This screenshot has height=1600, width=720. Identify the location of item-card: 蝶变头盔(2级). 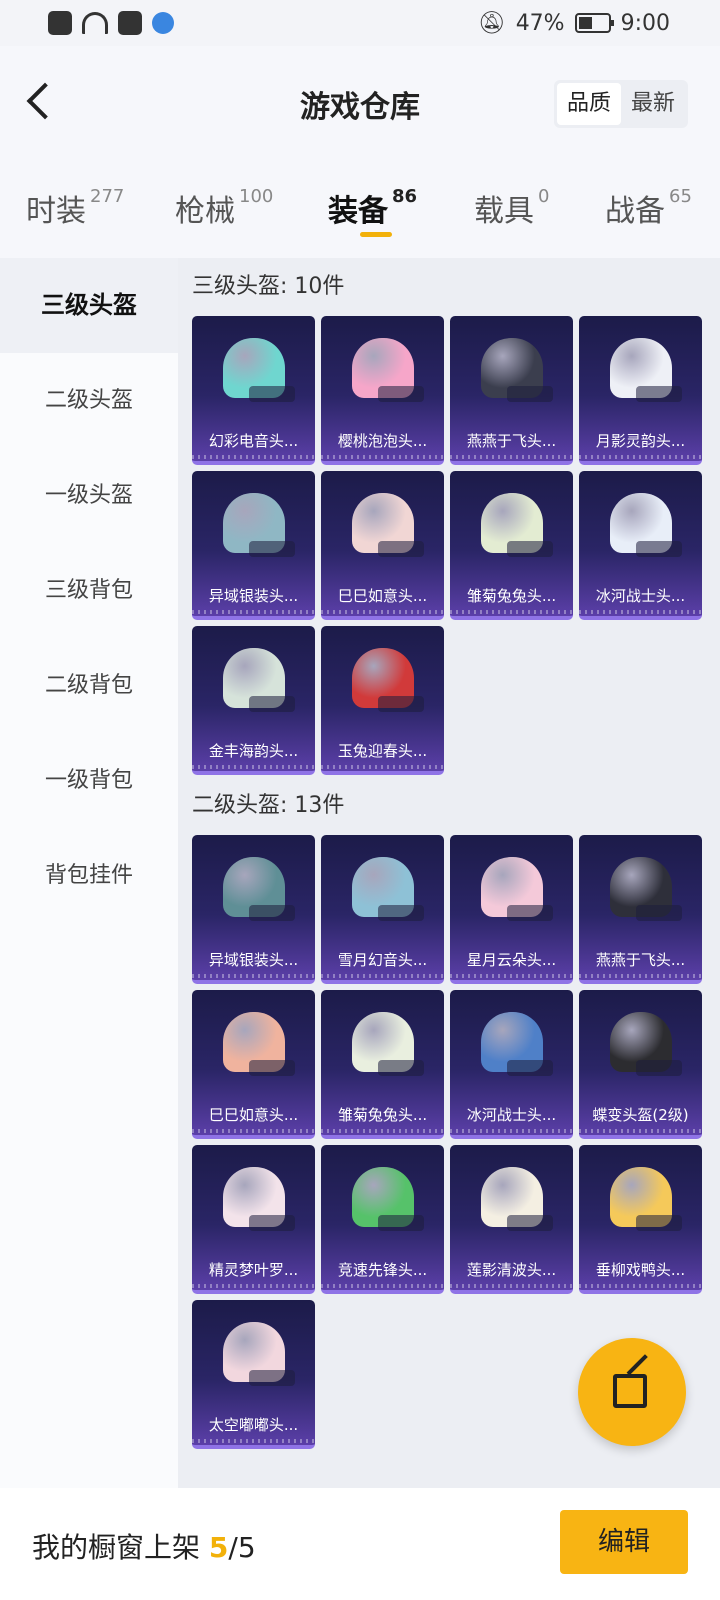
(640, 1064).